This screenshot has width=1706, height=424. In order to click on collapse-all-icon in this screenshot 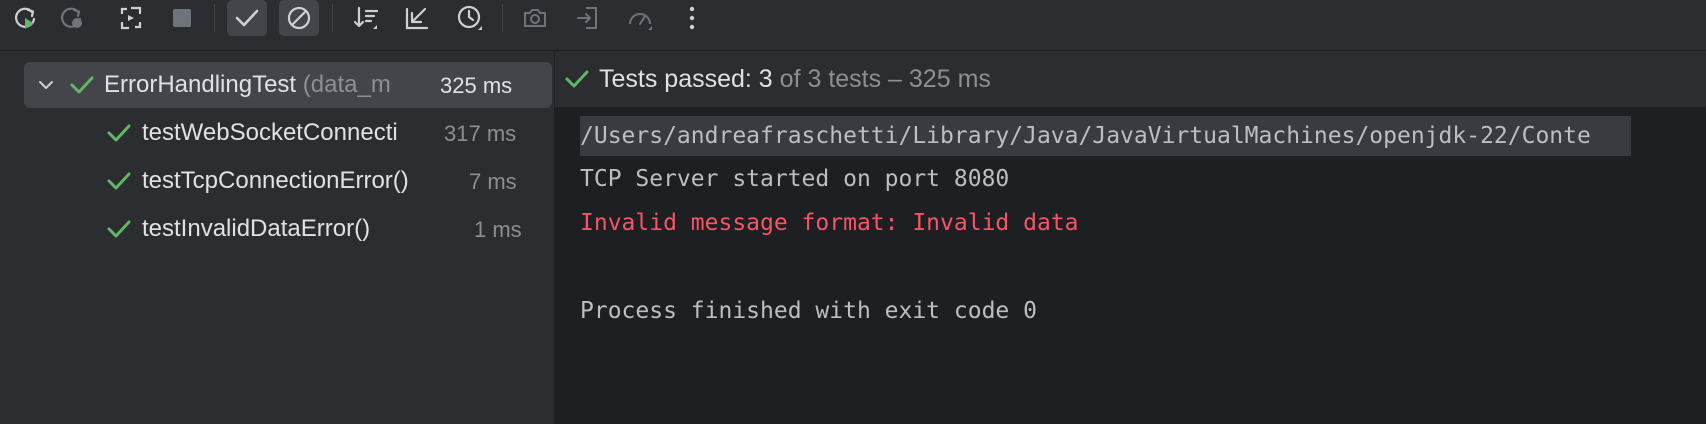, I will do `click(417, 18)`.